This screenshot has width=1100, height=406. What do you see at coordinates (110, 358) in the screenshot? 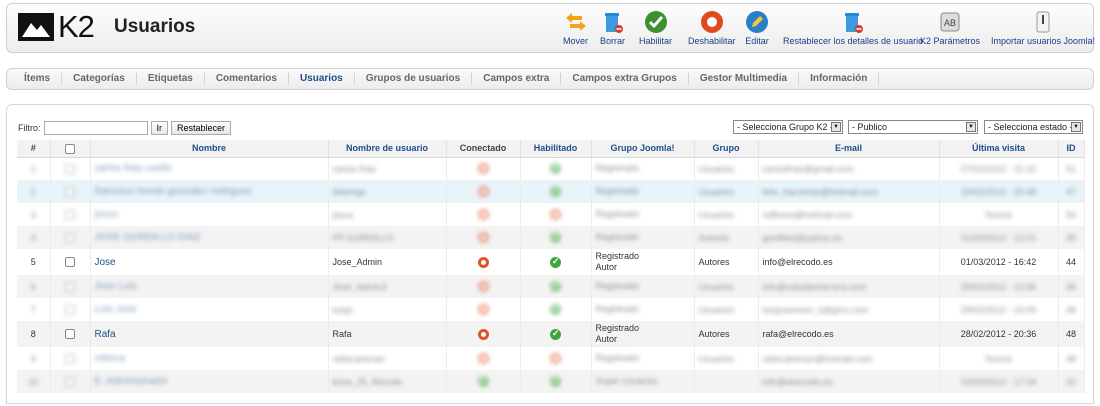
I see `user-name-link: rebeca` at bounding box center [110, 358].